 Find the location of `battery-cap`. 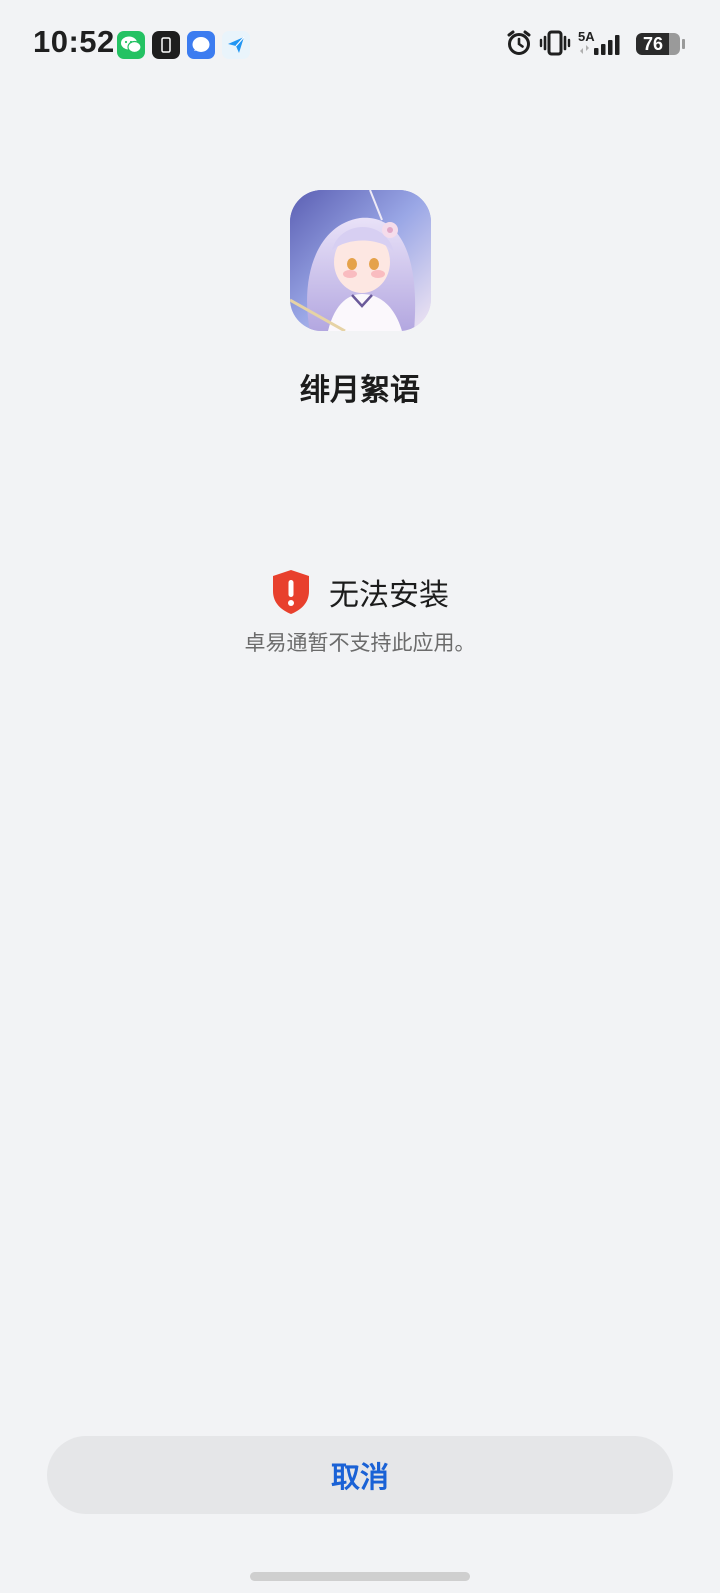

battery-cap is located at coordinates (683, 44).